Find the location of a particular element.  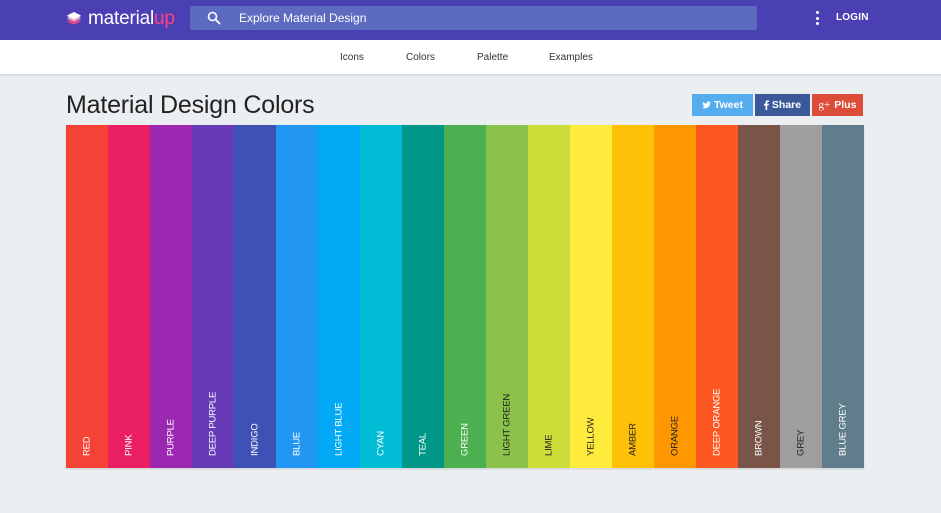

color-swatch-pink: PINK is located at coordinates (129, 296).